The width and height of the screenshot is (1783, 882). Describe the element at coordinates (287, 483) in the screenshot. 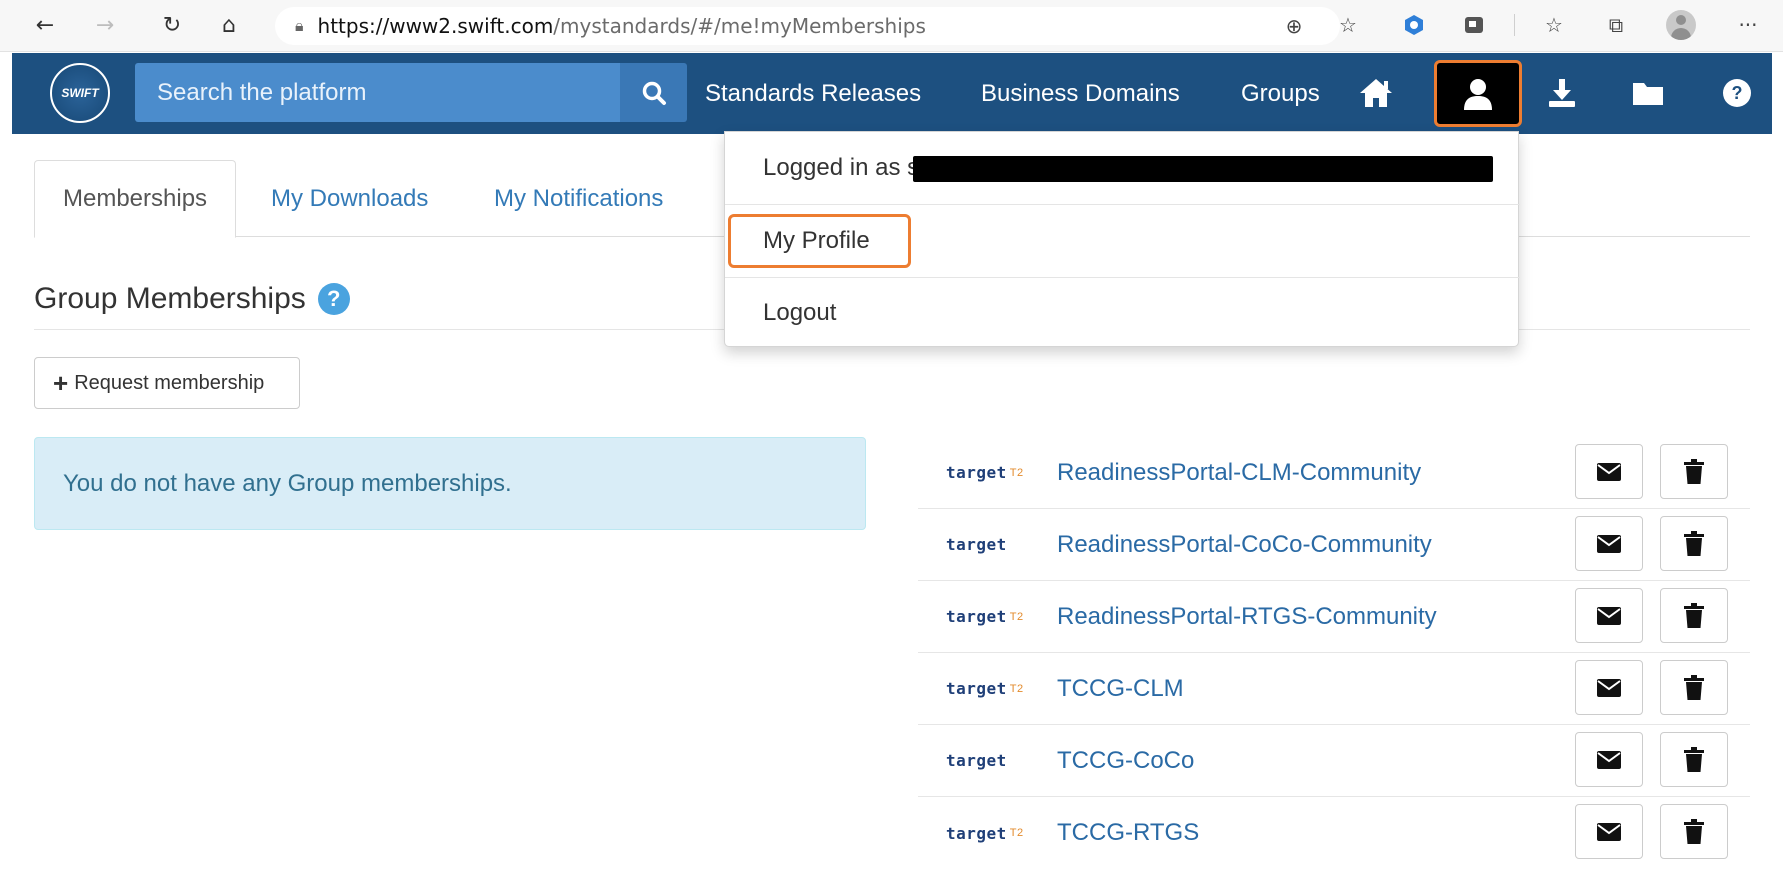

I see `alert-message: You do not have any Group memberships.` at that location.